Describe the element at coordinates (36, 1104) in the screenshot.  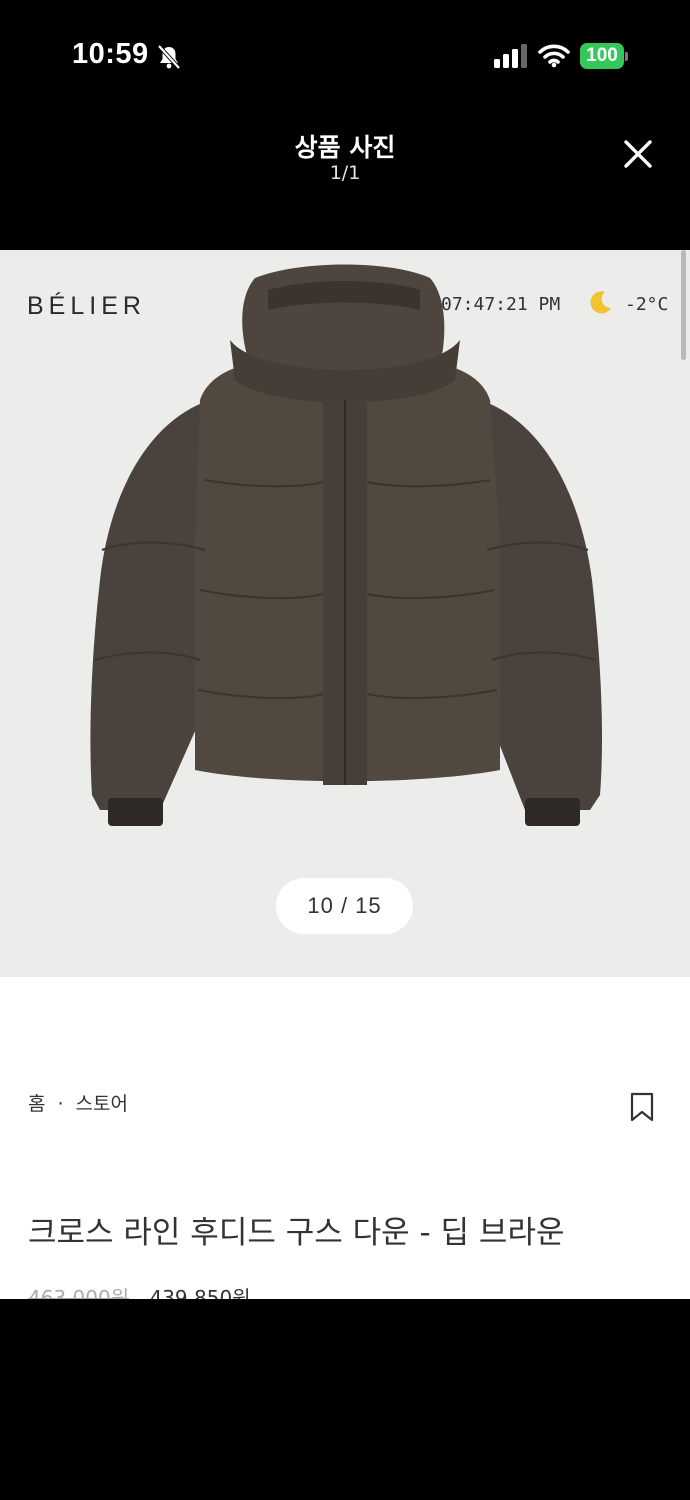
I see `breadcrumb-home: 홈` at that location.